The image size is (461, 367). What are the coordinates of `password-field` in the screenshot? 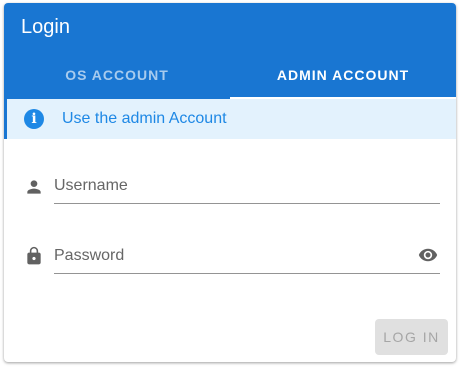 It's located at (247, 257).